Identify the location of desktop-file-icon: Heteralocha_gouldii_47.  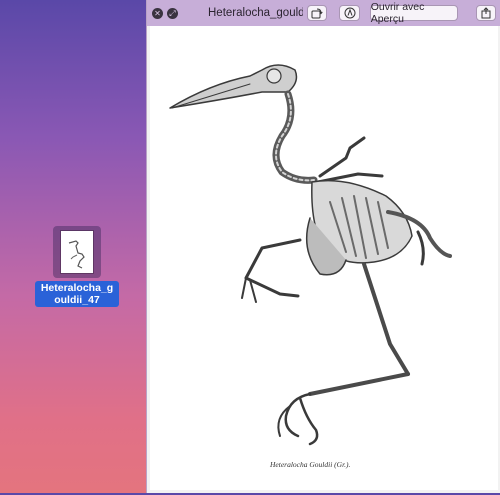
(77, 266).